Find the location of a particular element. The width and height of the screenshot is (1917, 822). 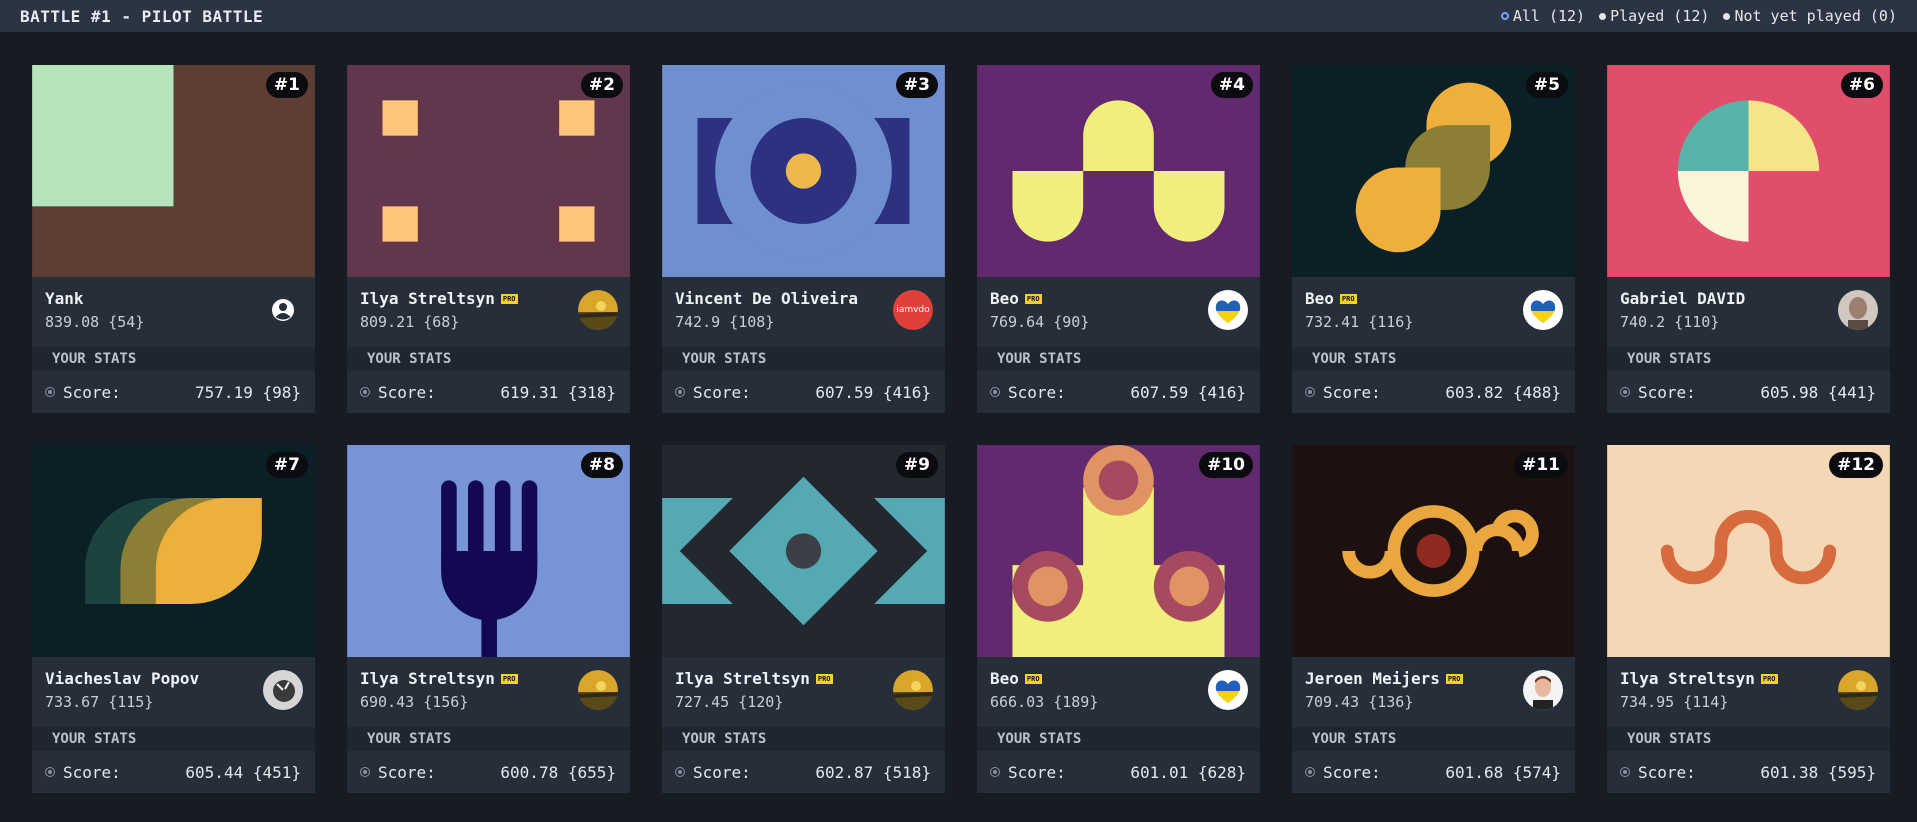

rank-badge: #12 is located at coordinates (1856, 465).